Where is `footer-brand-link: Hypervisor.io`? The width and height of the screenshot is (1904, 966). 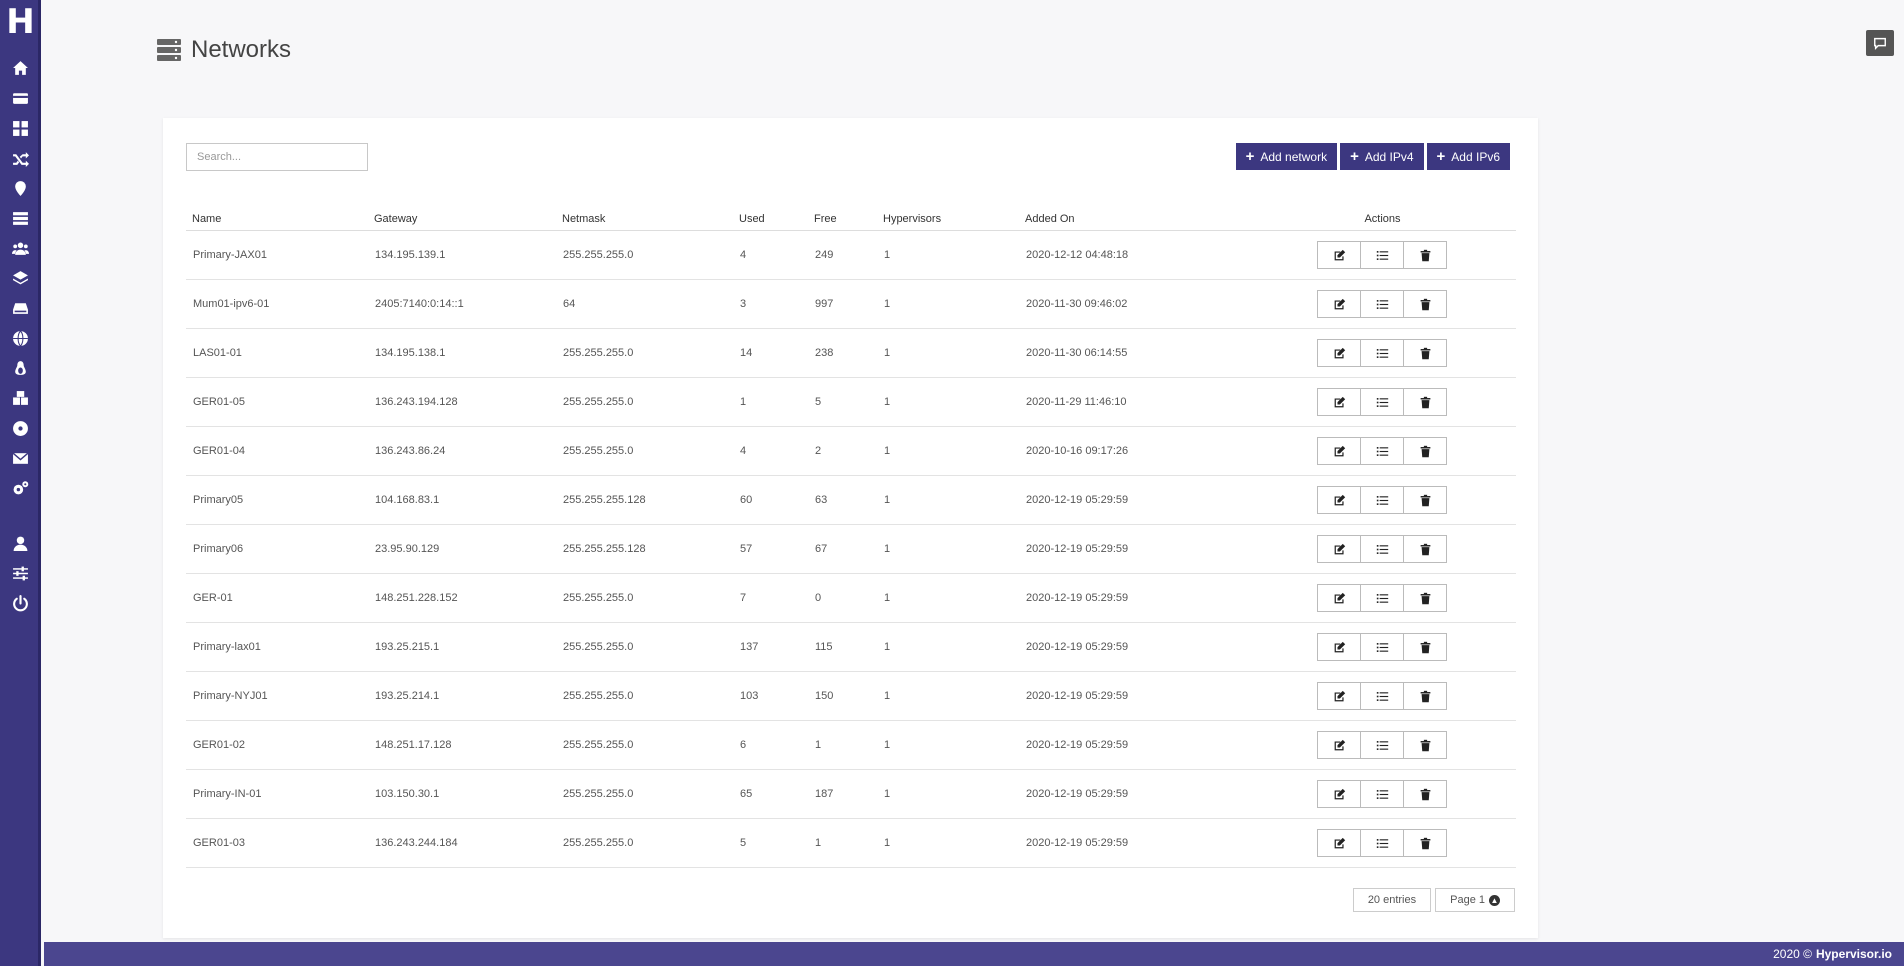 footer-brand-link: Hypervisor.io is located at coordinates (1854, 954).